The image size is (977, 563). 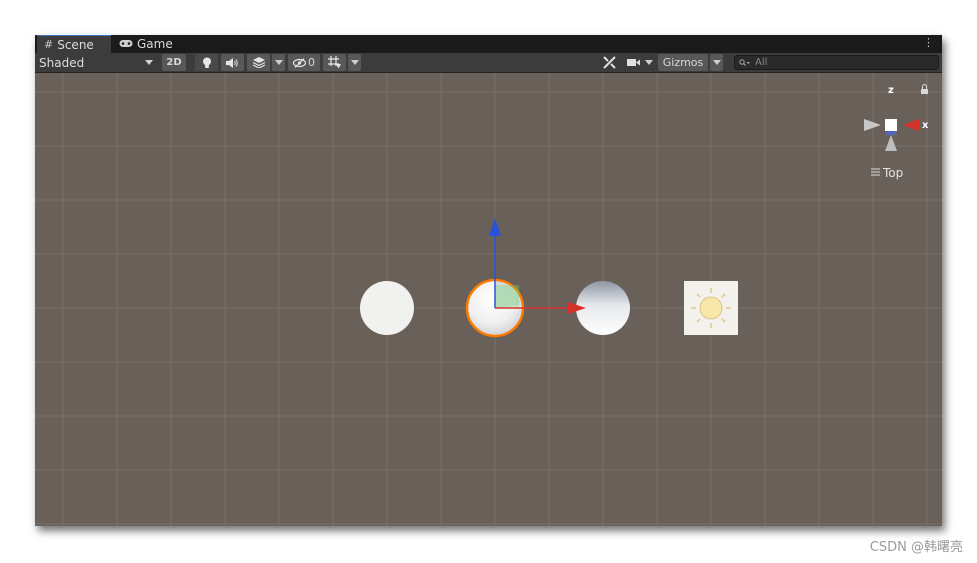 I want to click on gizmos-dropdown, so click(x=716, y=62).